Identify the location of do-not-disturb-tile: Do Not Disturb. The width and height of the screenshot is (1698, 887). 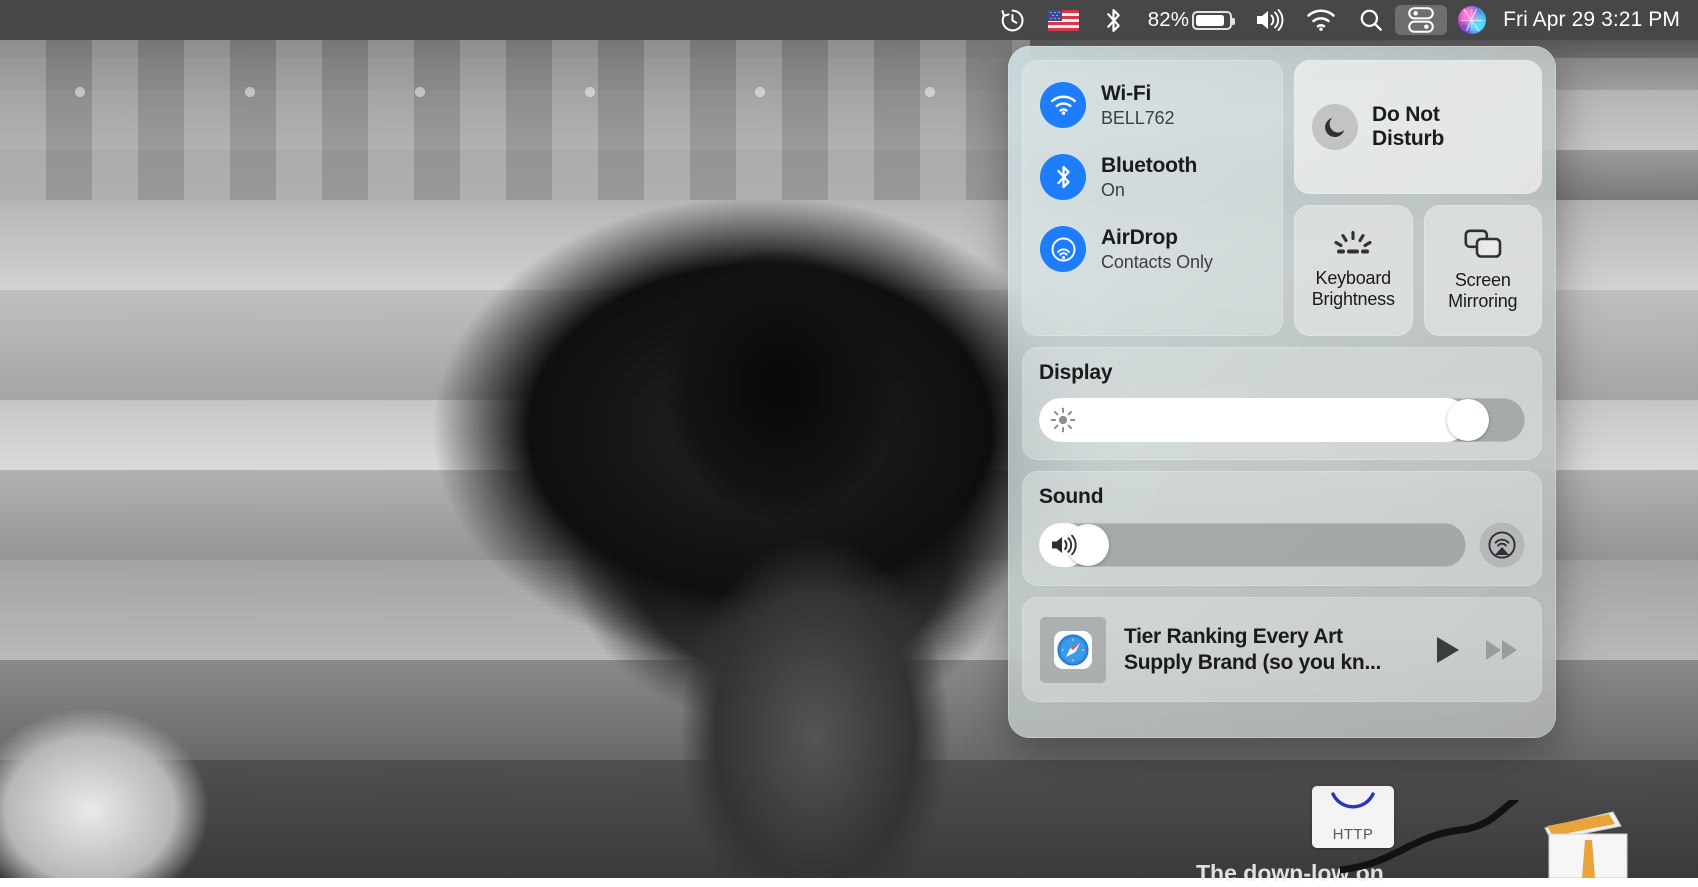
(1418, 127).